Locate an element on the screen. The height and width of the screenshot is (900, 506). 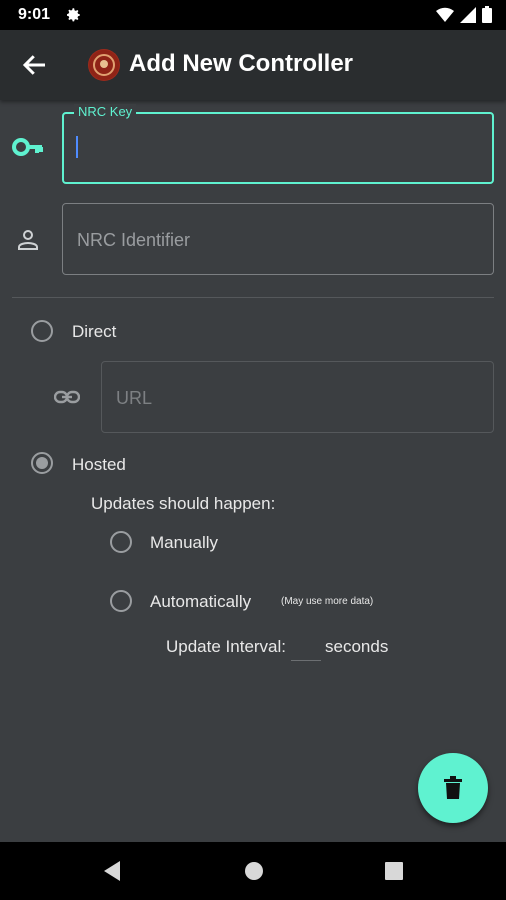
status-time: 9:01 is located at coordinates (34, 14).